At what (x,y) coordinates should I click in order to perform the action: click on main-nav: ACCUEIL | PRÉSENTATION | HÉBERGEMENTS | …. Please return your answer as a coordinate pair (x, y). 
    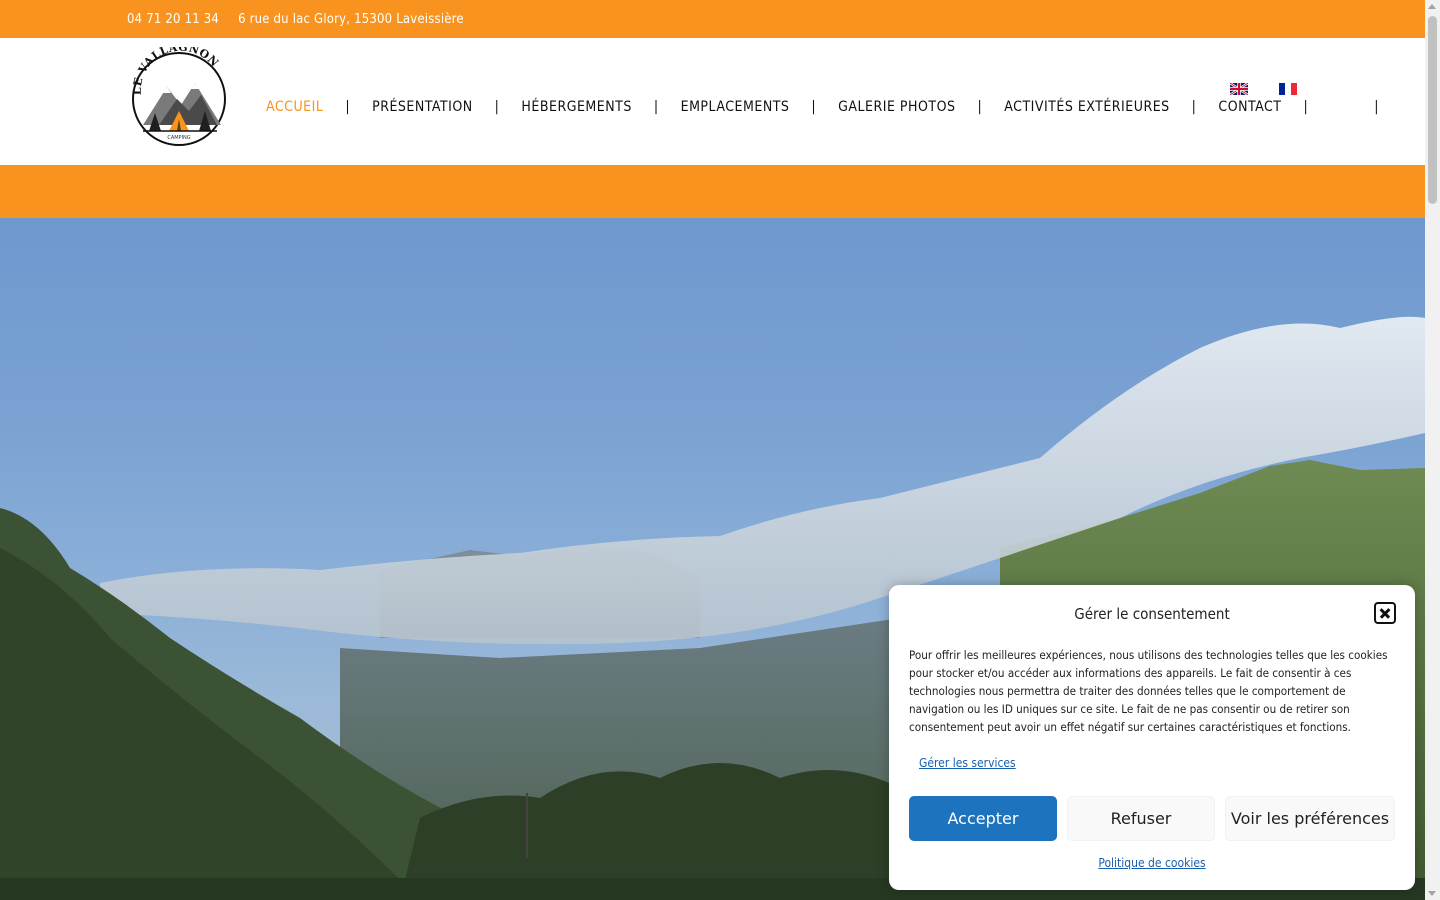
    Looking at the image, I should click on (833, 107).